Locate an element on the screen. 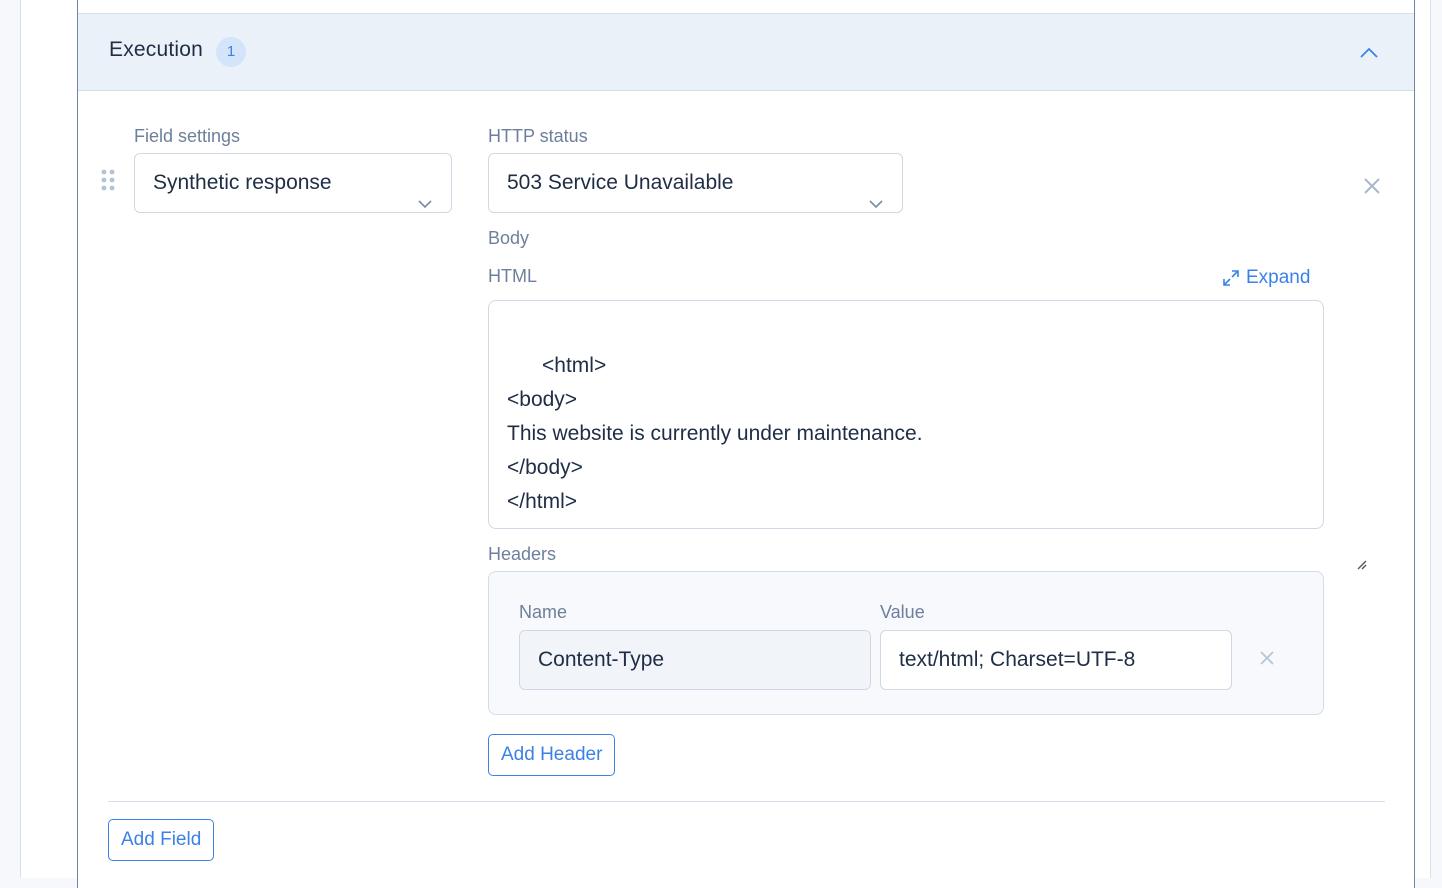 This screenshot has width=1442, height=888. header-value-label: Value is located at coordinates (902, 612).